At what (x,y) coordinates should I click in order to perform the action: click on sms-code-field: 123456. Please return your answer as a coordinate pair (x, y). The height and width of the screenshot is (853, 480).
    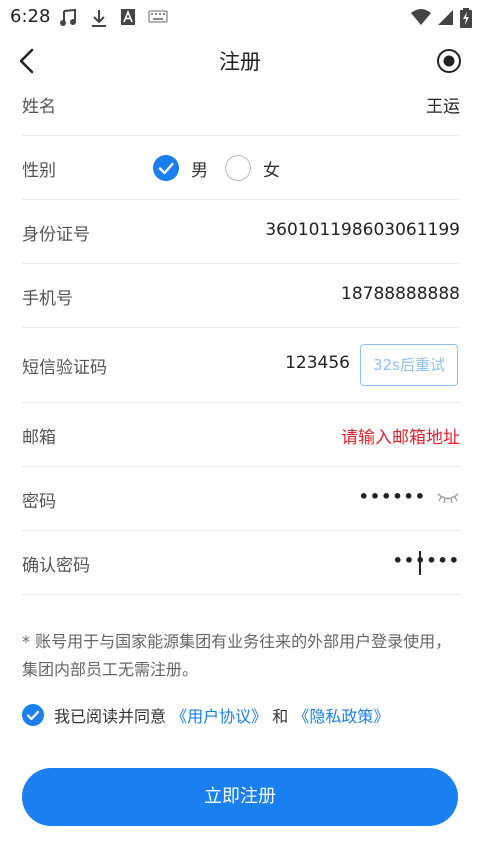
    Looking at the image, I should click on (317, 363).